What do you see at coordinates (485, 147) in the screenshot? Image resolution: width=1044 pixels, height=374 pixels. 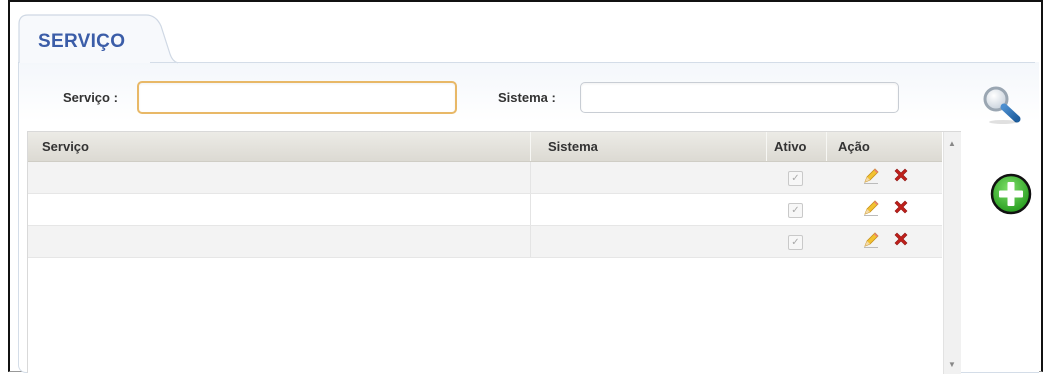 I see `grid-header: Serviço Sistema Ativo Ação` at bounding box center [485, 147].